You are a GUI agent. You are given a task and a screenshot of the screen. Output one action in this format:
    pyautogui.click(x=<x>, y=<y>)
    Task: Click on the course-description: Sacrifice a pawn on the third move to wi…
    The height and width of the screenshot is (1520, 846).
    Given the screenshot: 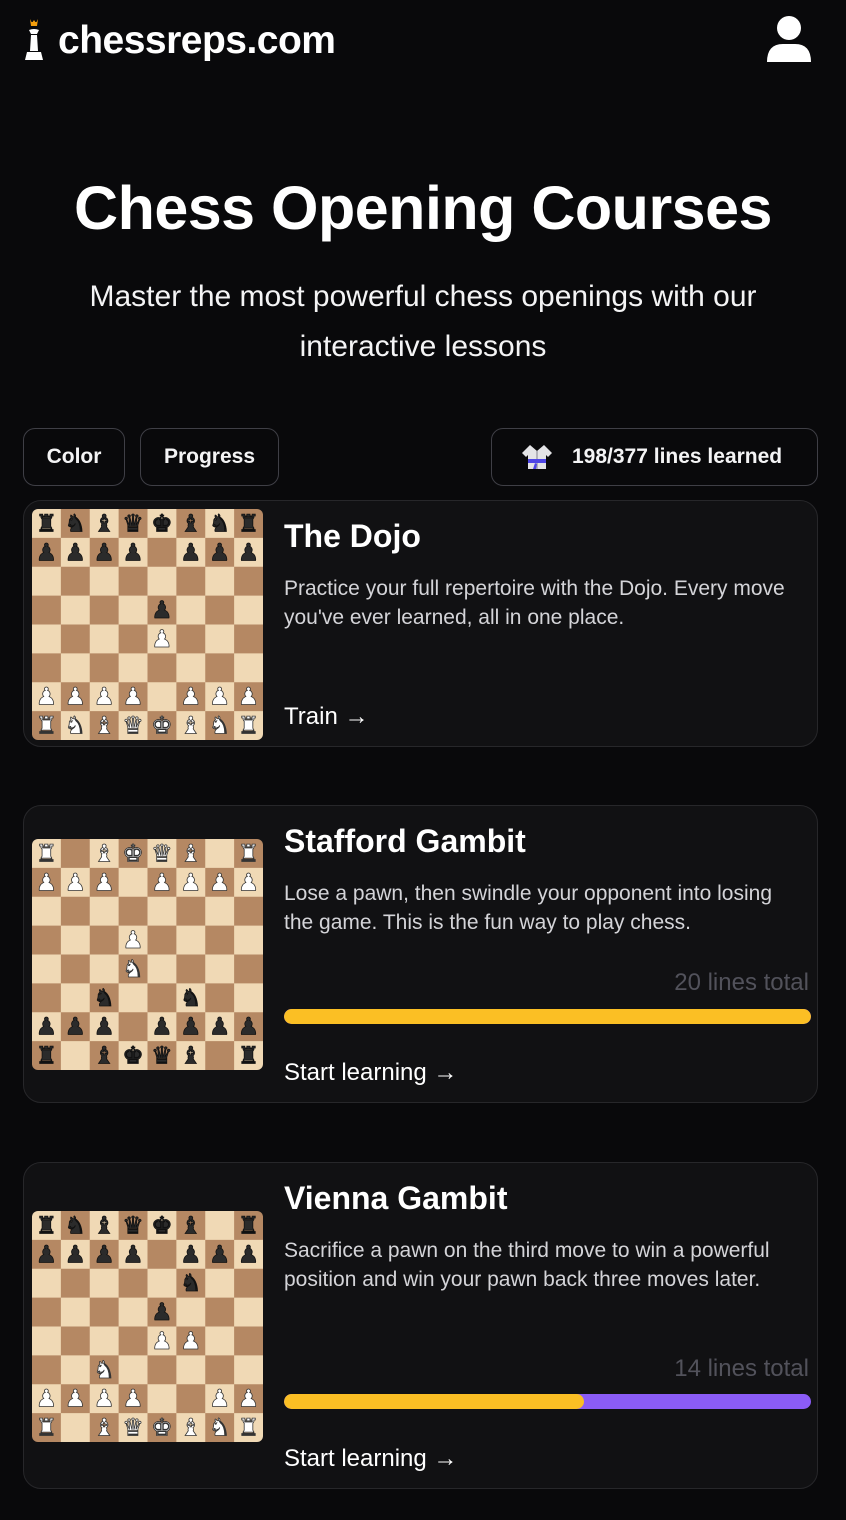 What is the action you would take?
    pyautogui.click(x=527, y=1265)
    